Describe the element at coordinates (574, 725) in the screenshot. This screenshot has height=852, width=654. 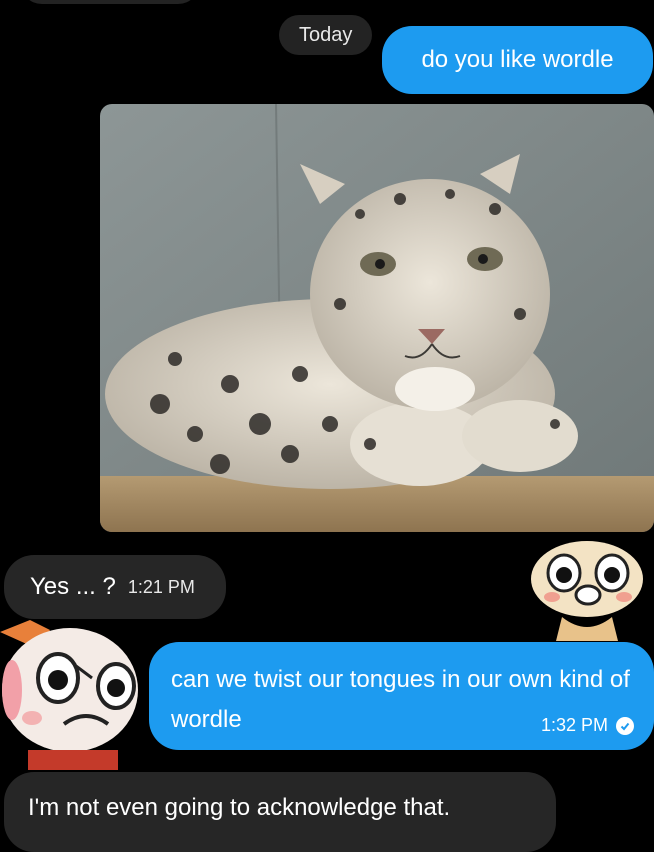
I see `message-timestamp: 1:32 PM` at that location.